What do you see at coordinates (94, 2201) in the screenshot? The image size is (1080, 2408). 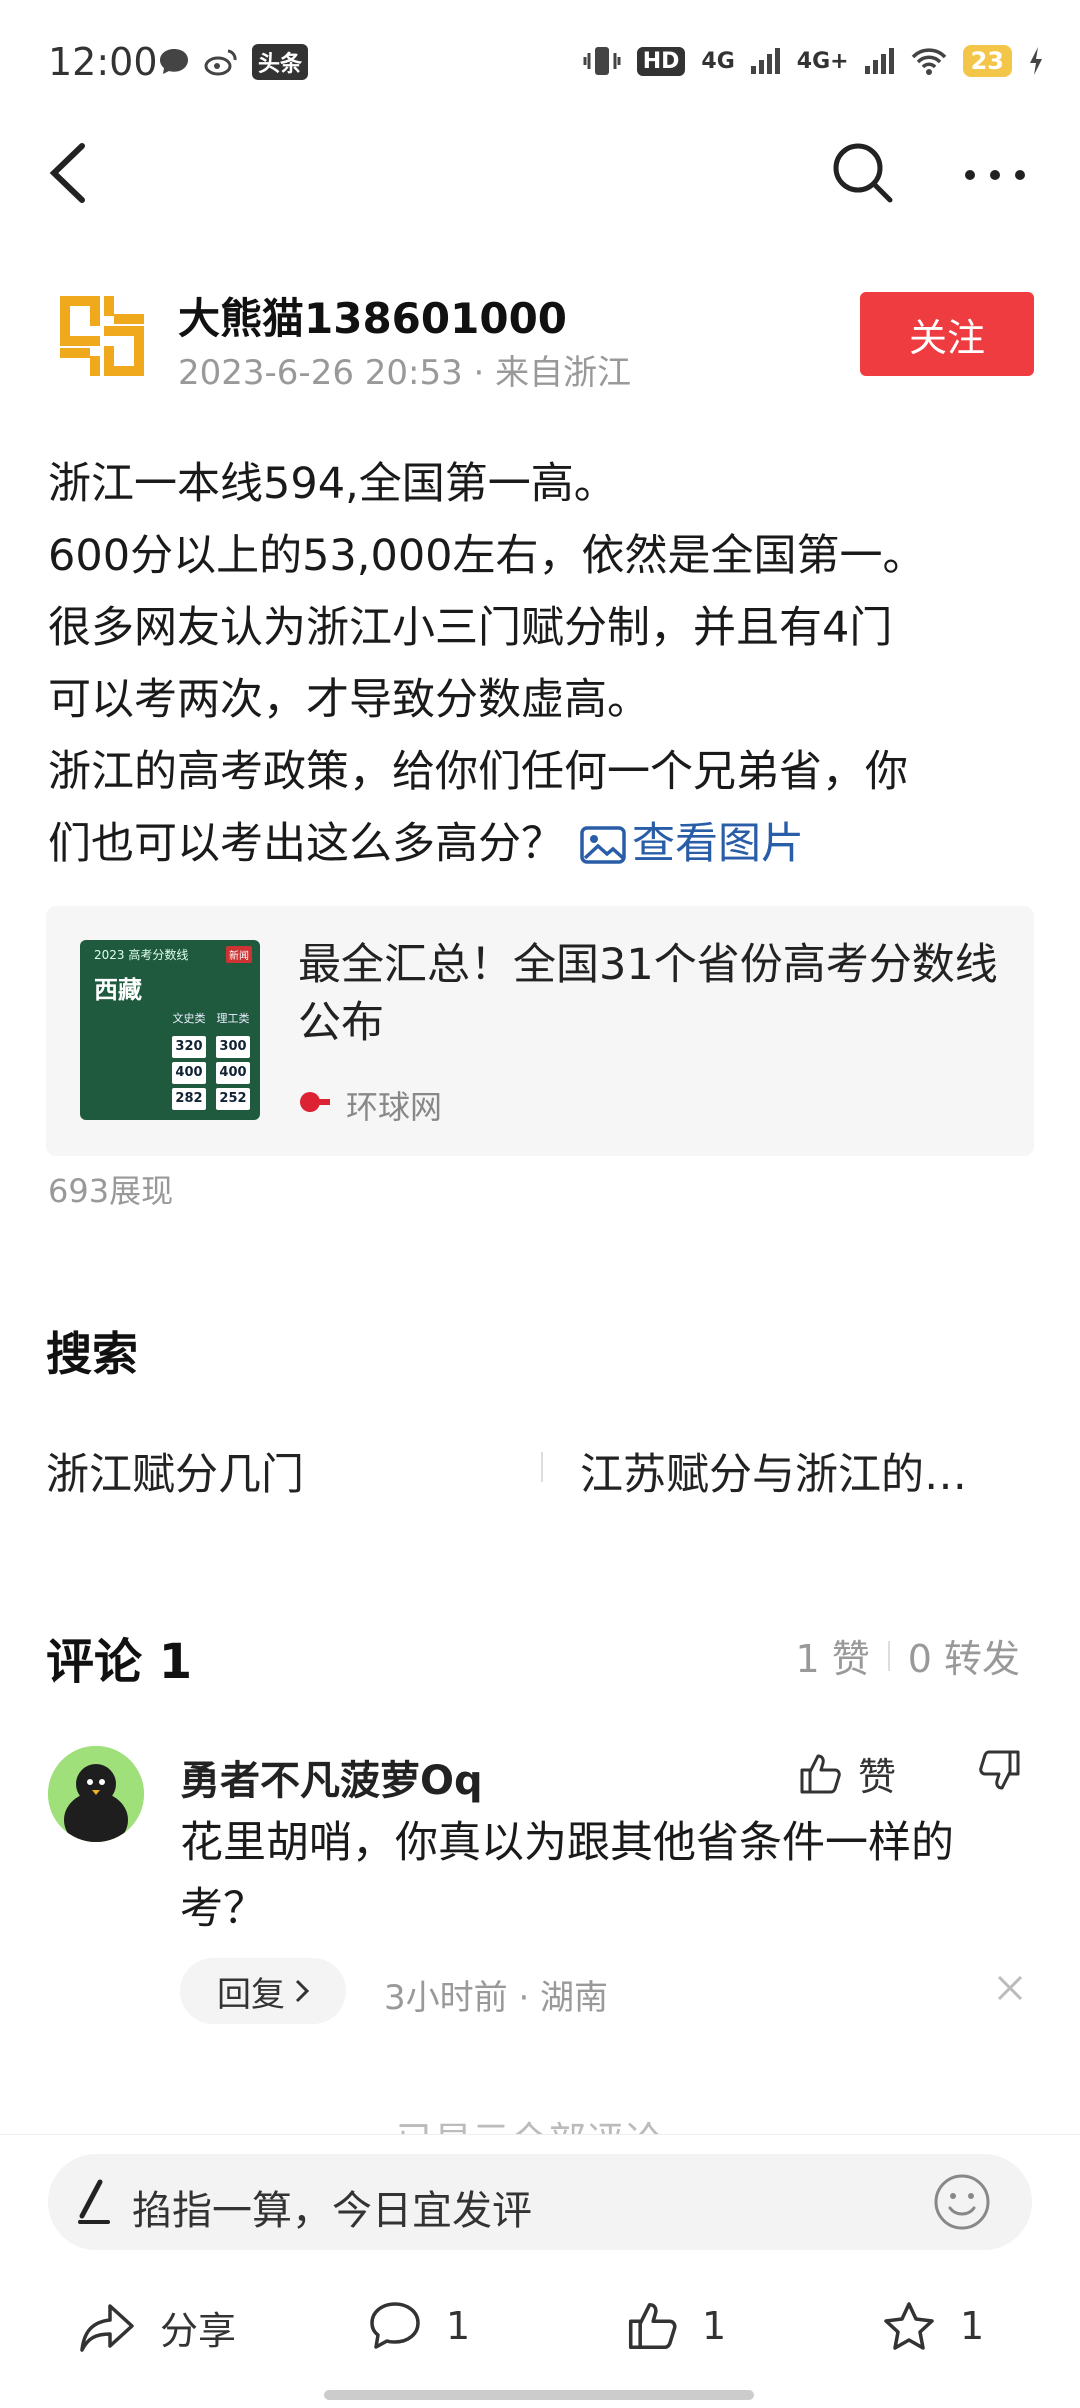 I see `pen-icon` at bounding box center [94, 2201].